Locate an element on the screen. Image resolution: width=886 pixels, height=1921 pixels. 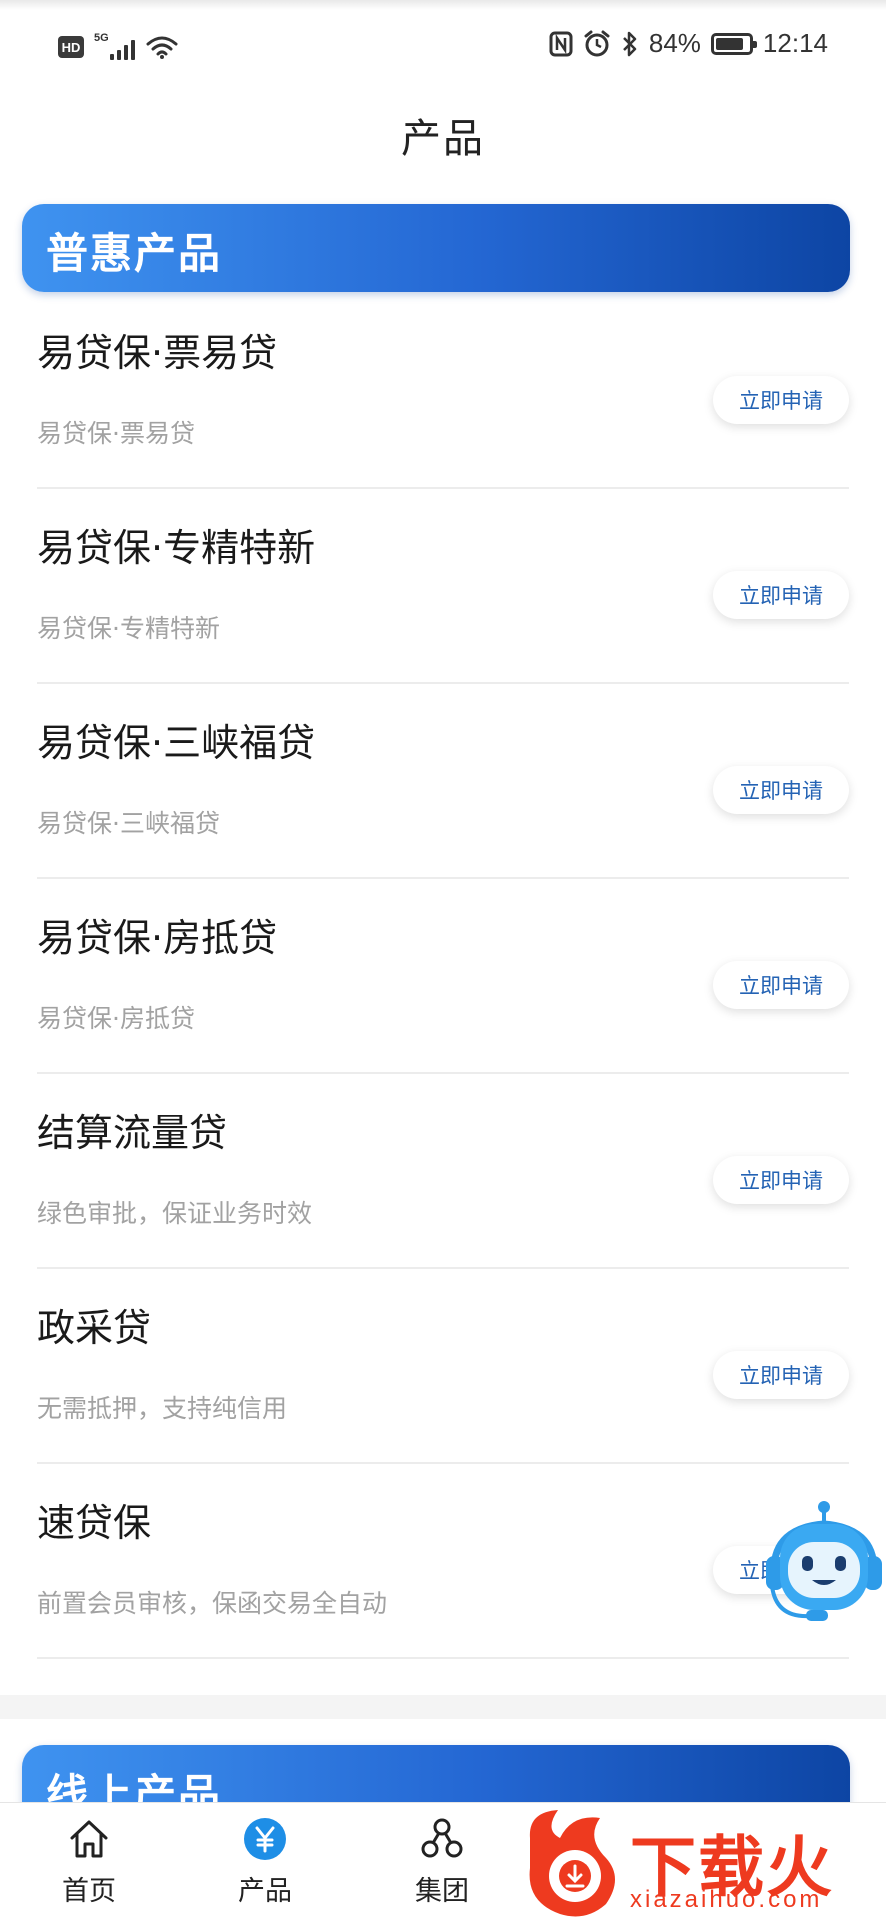
section-divider is located at coordinates (443, 1707).